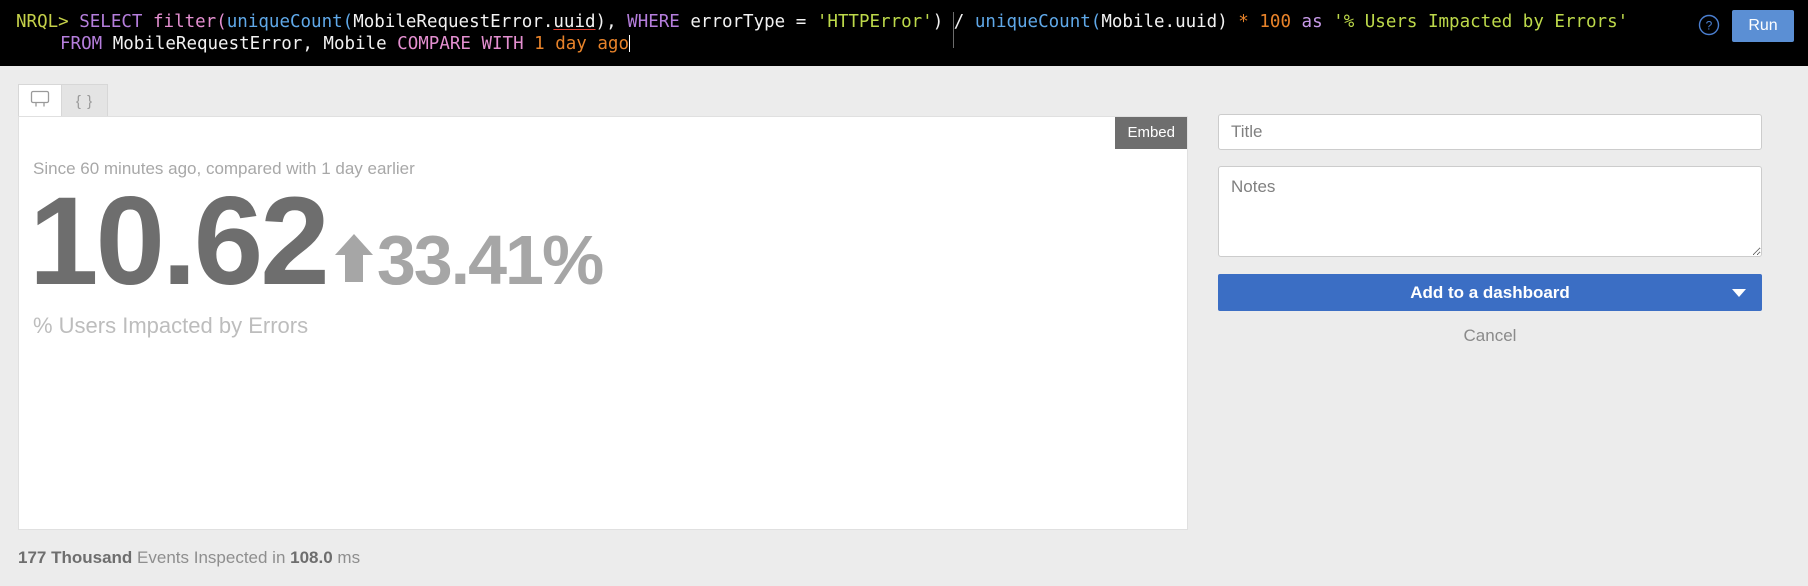 The width and height of the screenshot is (1808, 586). Describe the element at coordinates (460, 44) in the screenshot. I see `token-compare-with: COMPARE WITH` at that location.